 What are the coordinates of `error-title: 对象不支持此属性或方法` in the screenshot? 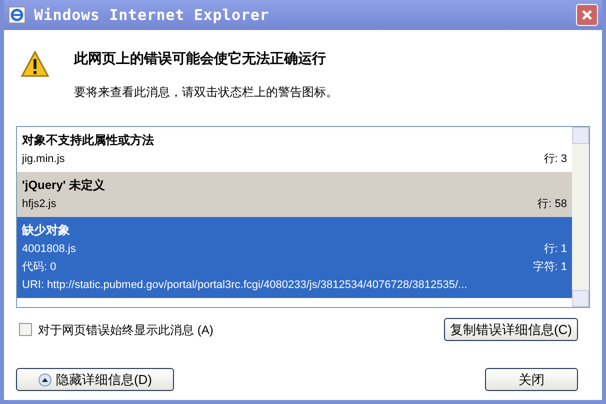 It's located at (88, 140).